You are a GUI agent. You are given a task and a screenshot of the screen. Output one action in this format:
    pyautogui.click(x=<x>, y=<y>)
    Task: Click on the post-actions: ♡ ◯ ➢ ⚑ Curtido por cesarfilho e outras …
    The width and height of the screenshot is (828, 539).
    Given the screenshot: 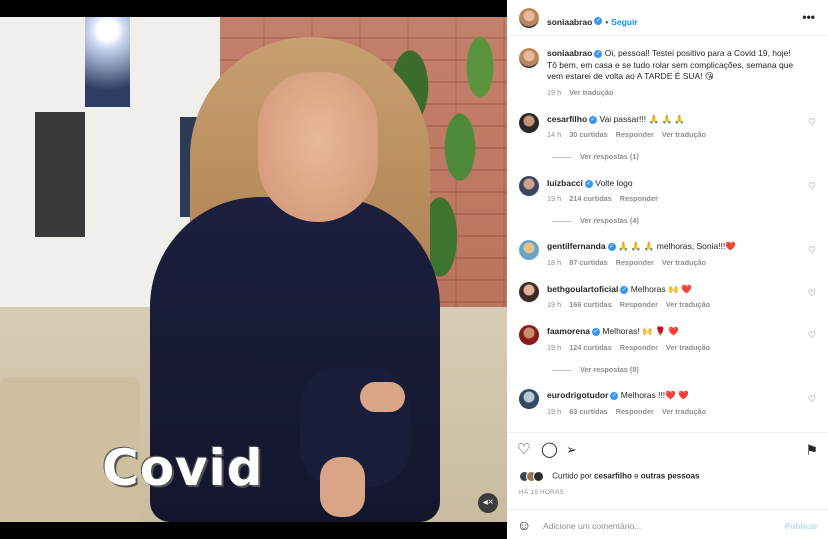 What is the action you would take?
    pyautogui.click(x=667, y=485)
    